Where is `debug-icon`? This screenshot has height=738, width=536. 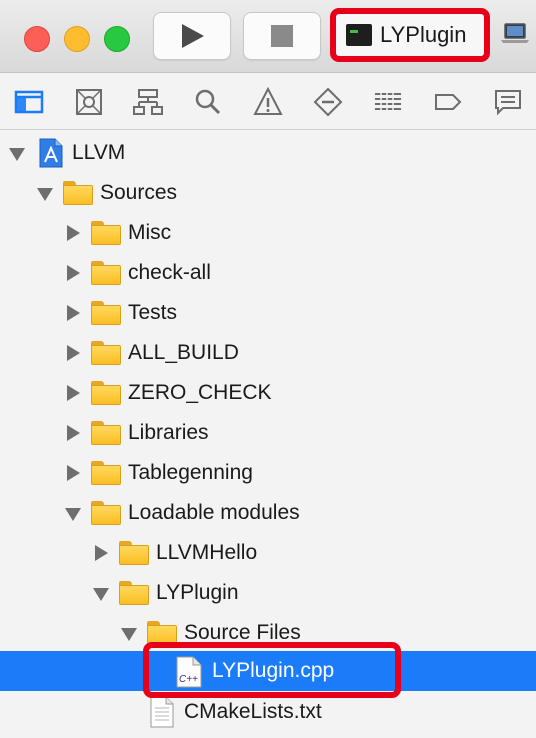 debug-icon is located at coordinates (388, 102).